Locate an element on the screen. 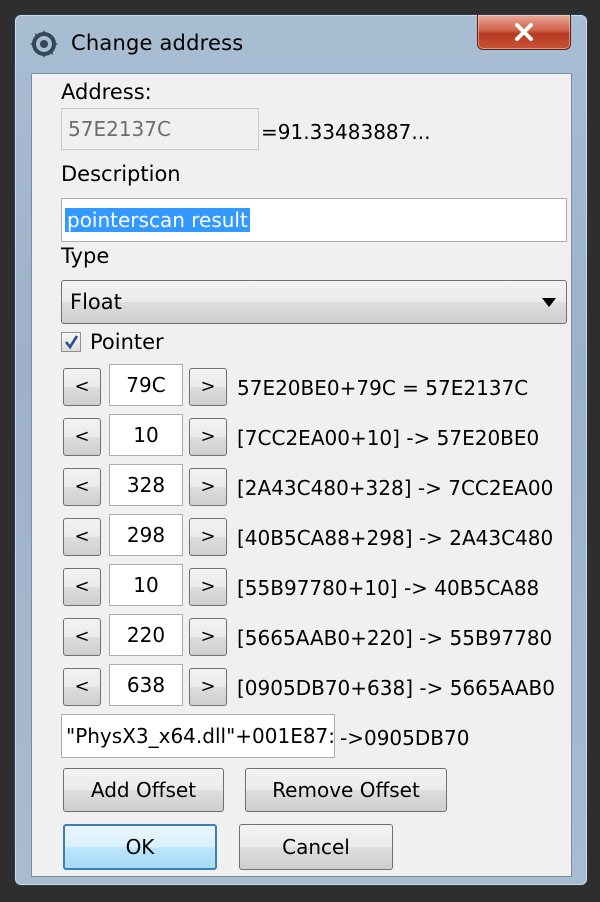 The height and width of the screenshot is (902, 600). offset-chain-text: [40B5CA88+298] -> 2A43C480 is located at coordinates (395, 538).